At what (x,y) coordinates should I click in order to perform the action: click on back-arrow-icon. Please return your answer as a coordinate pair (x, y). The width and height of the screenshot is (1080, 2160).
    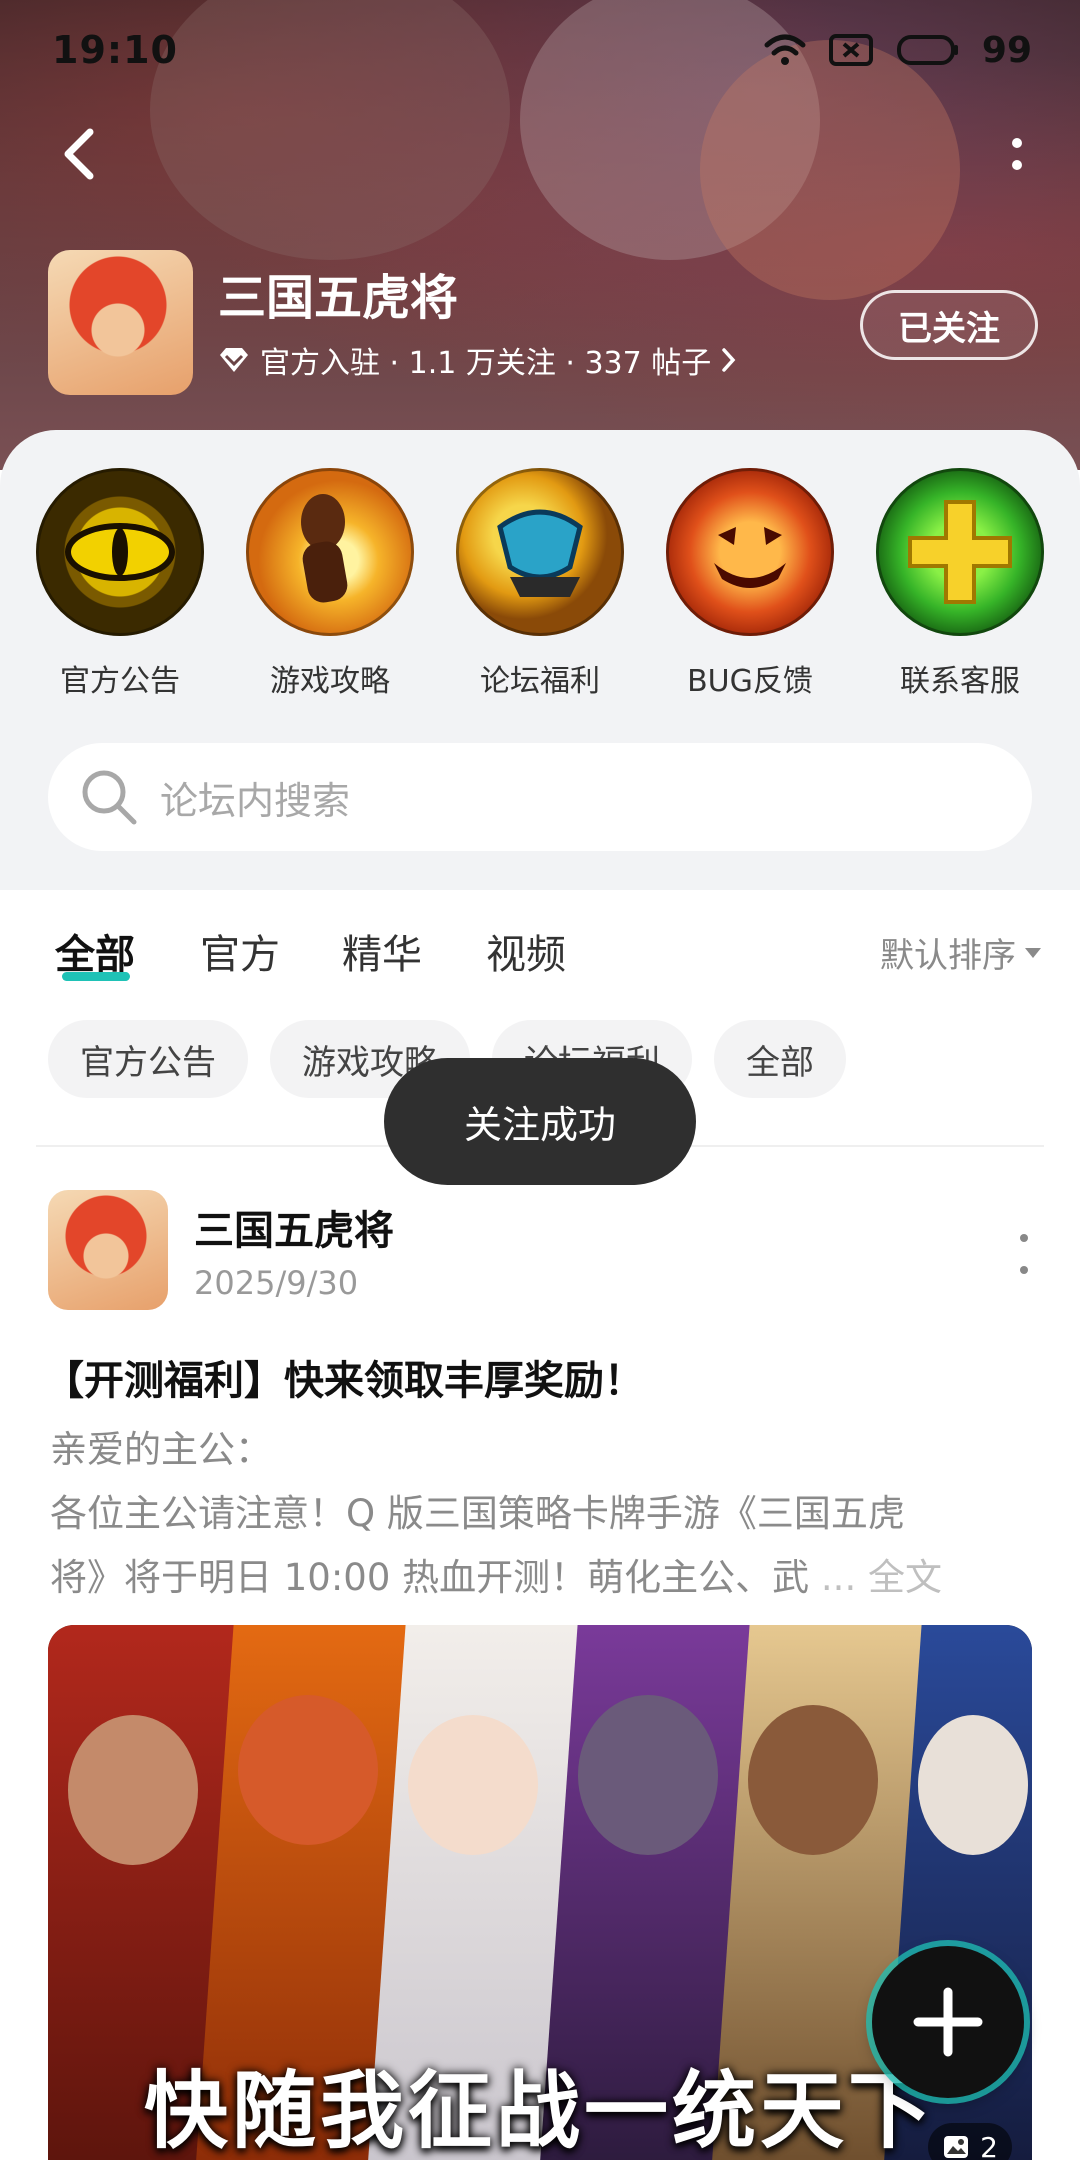
    Looking at the image, I should click on (79, 154).